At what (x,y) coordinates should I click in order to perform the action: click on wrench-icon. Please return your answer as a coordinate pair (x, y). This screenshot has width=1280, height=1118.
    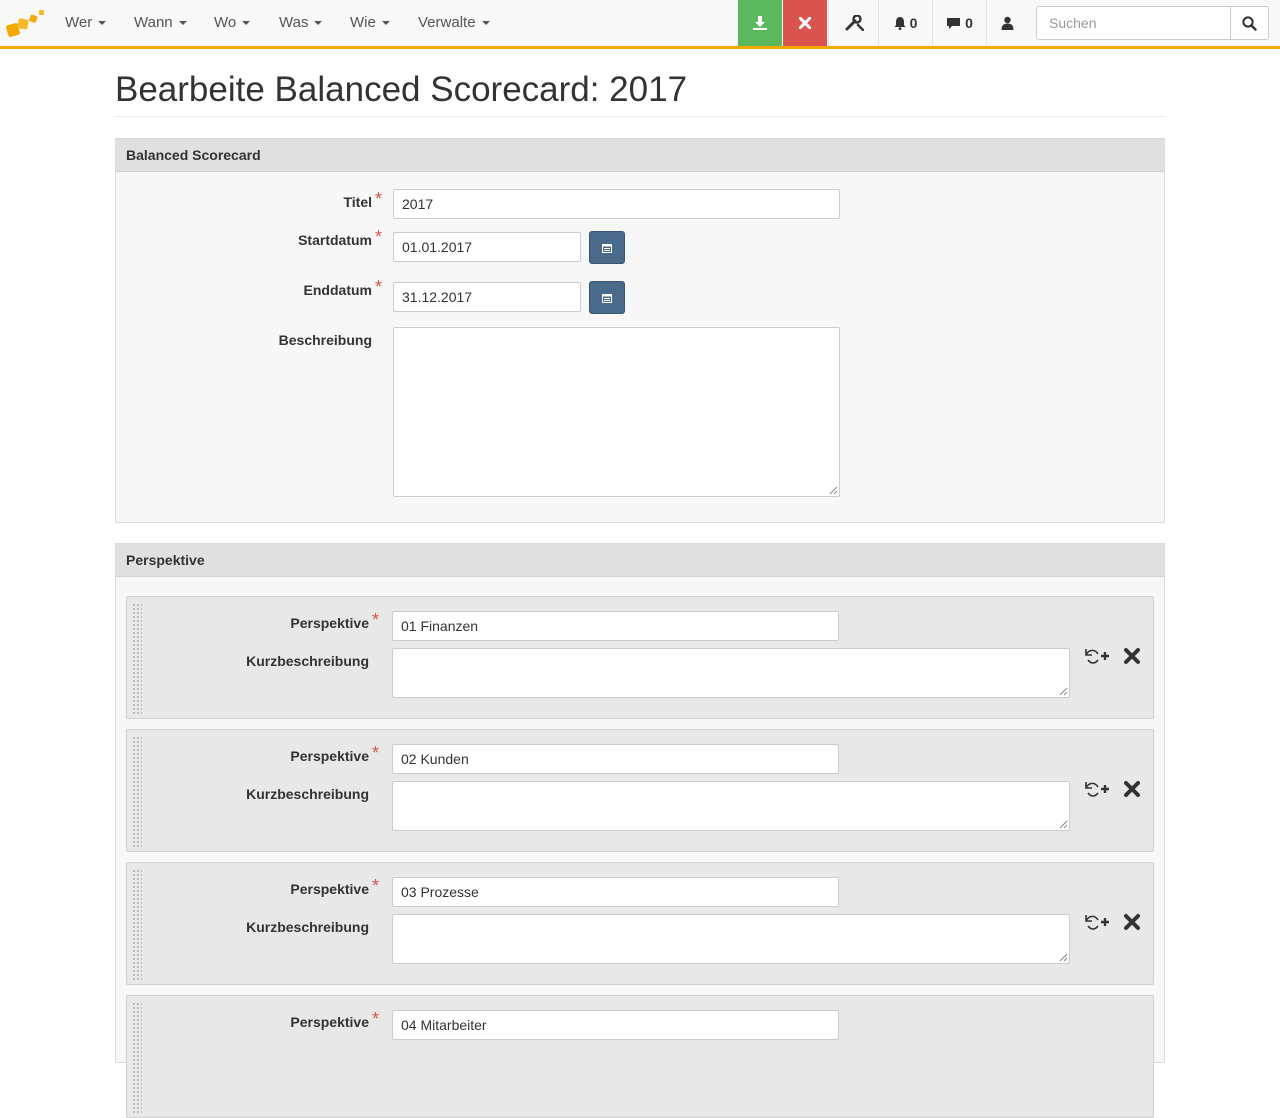
    Looking at the image, I should click on (854, 23).